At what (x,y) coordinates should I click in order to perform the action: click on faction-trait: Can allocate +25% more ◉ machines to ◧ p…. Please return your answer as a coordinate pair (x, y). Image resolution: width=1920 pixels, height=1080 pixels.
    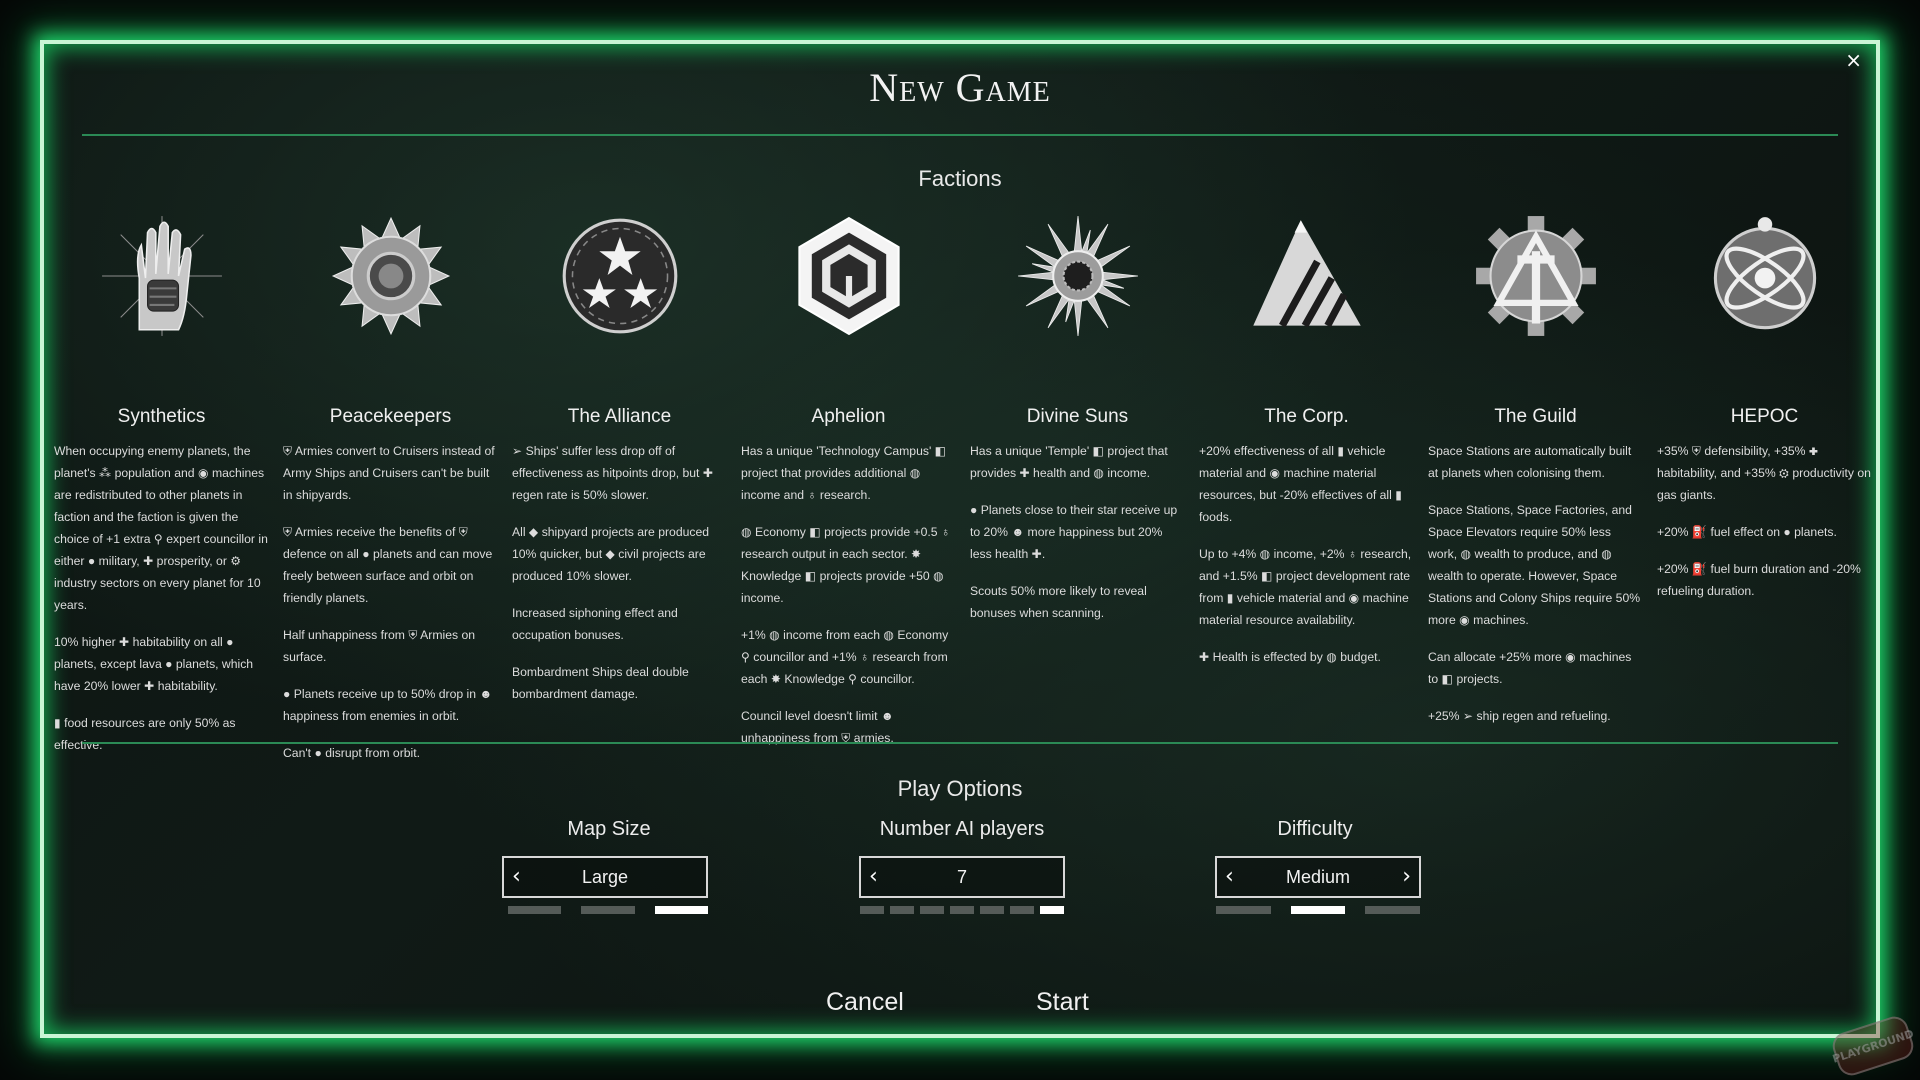
    Looking at the image, I should click on (1530, 668).